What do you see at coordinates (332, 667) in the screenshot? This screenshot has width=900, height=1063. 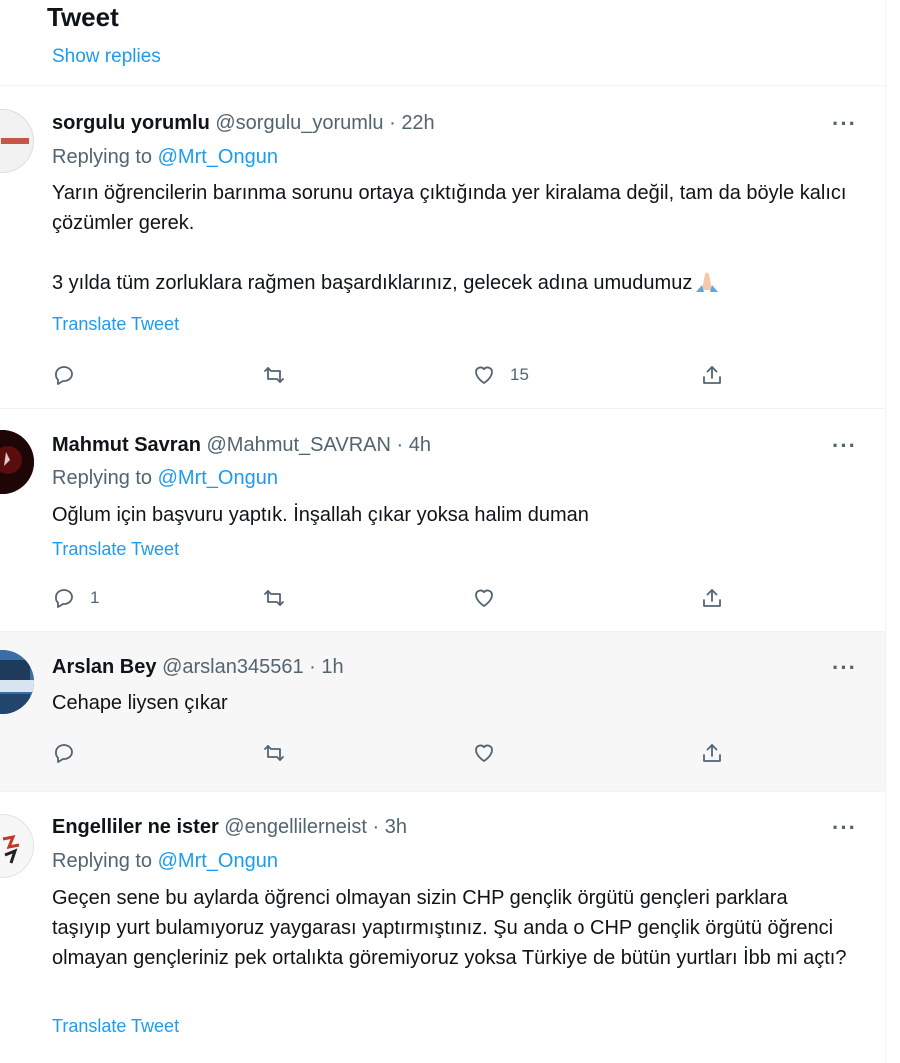 I see `tweet-time: 1h` at bounding box center [332, 667].